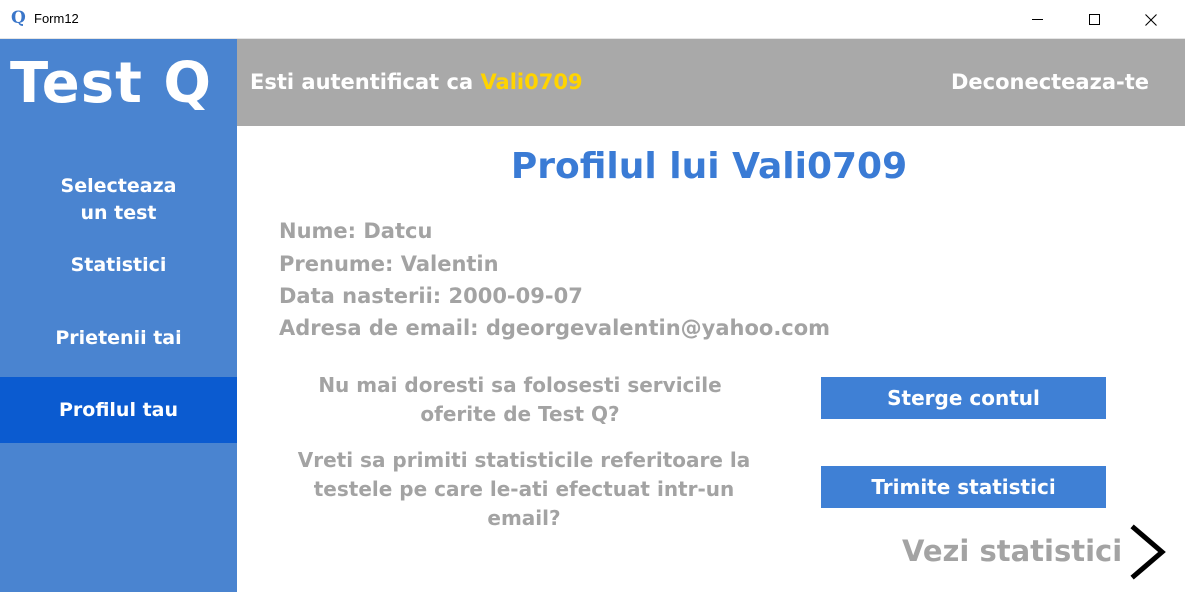 The height and width of the screenshot is (592, 1185). I want to click on window-titlebar: Q Form12, so click(592, 19).